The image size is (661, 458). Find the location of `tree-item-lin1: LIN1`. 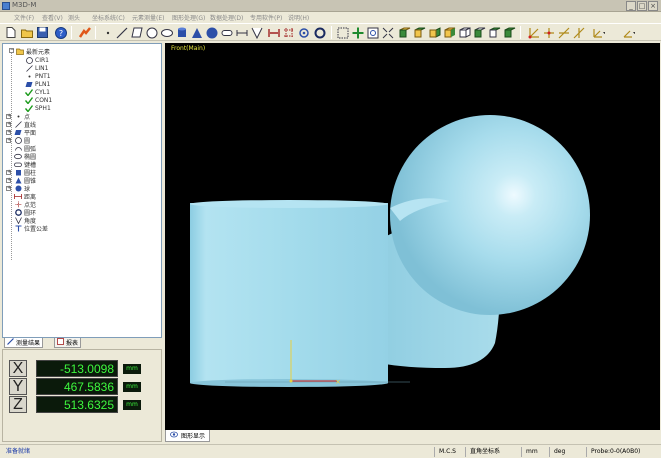

tree-item-lin1: LIN1 is located at coordinates (36, 68).